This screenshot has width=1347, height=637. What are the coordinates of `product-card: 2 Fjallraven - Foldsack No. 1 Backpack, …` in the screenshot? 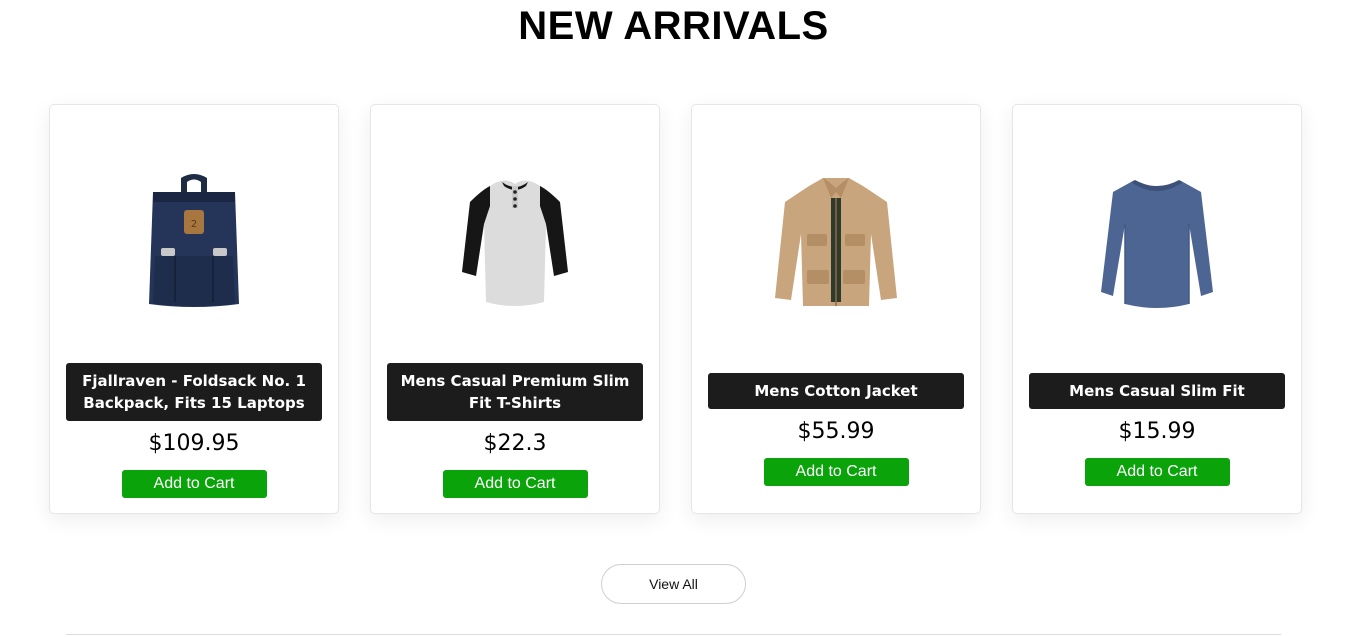 It's located at (194, 309).